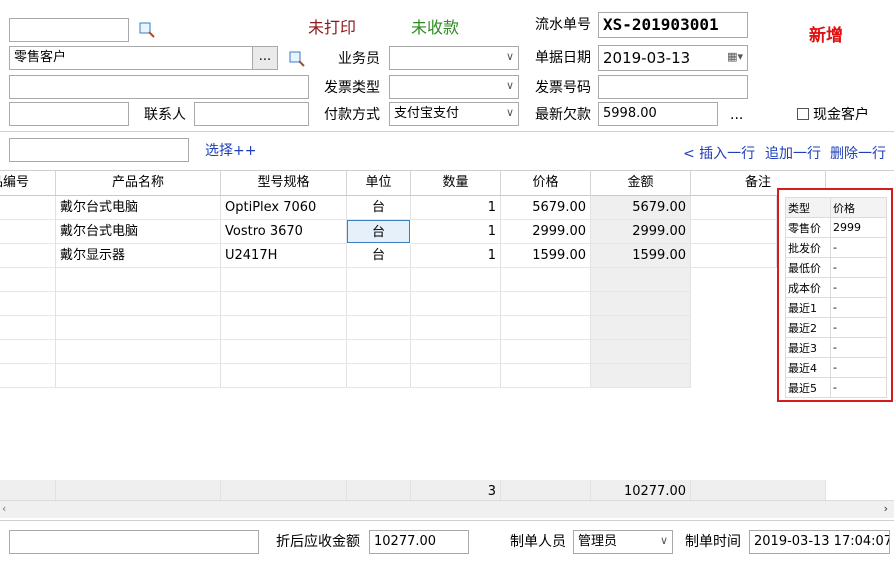  I want to click on customer-name-field: 零售客户, so click(131, 58).